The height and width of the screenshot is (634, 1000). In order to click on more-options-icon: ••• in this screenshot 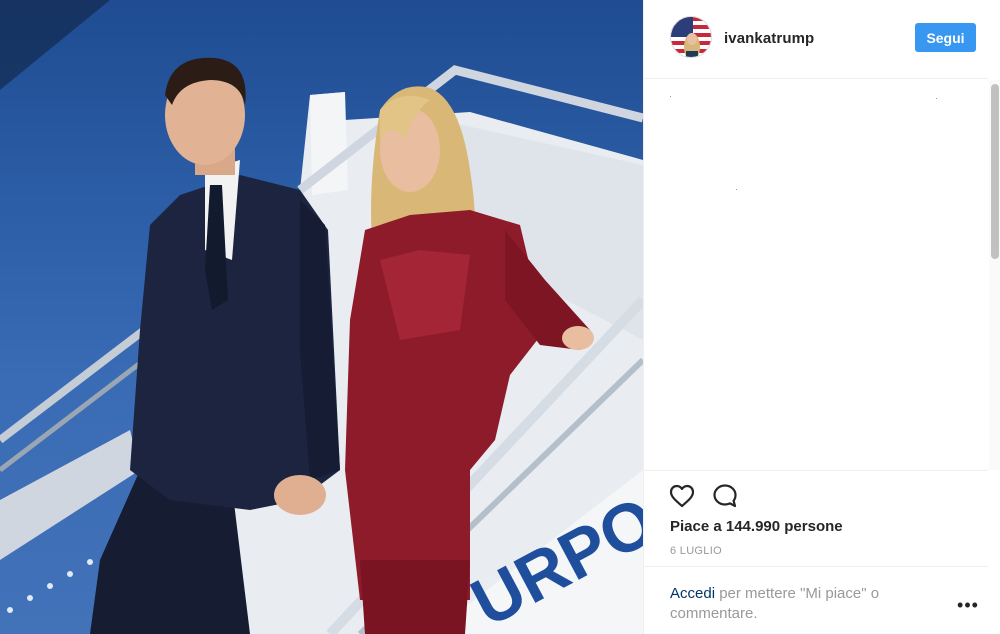, I will do `click(968, 605)`.